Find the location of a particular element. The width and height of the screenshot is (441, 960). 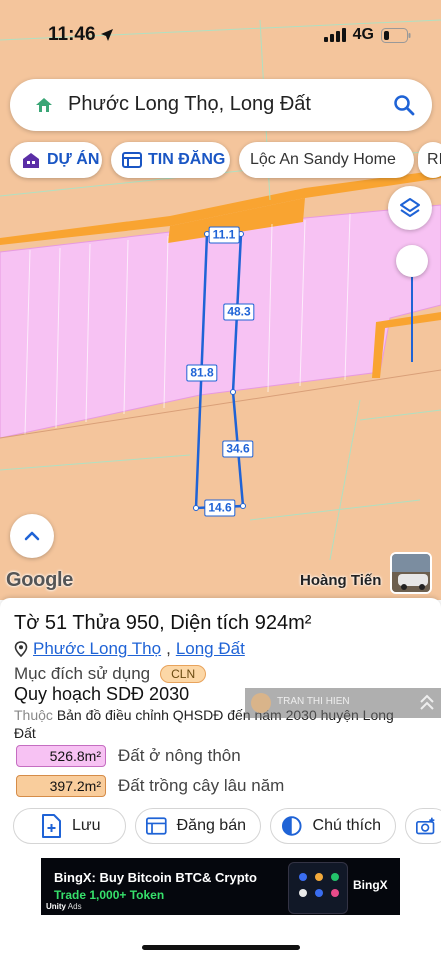

chip-label: Lộc An Sandy Home is located at coordinates (323, 159).